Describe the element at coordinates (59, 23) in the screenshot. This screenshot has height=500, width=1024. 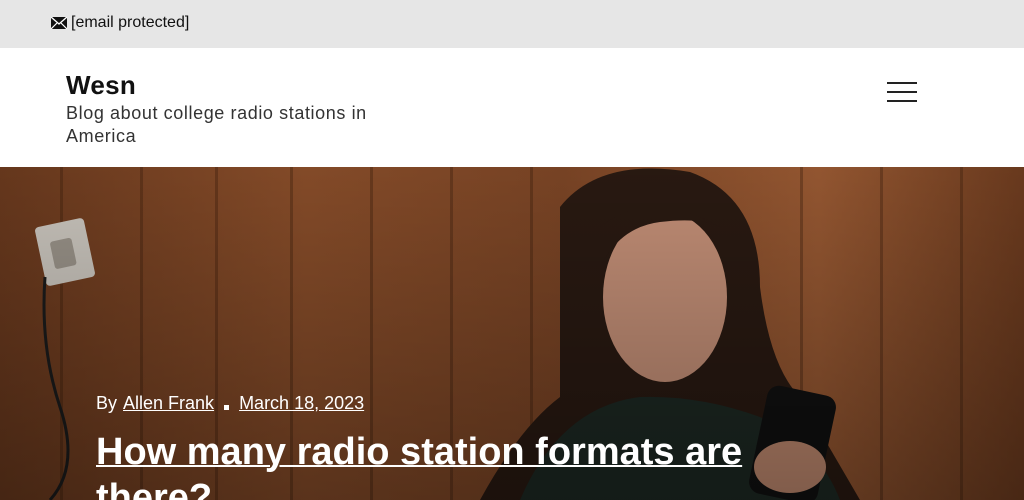
I see `mail-icon` at that location.